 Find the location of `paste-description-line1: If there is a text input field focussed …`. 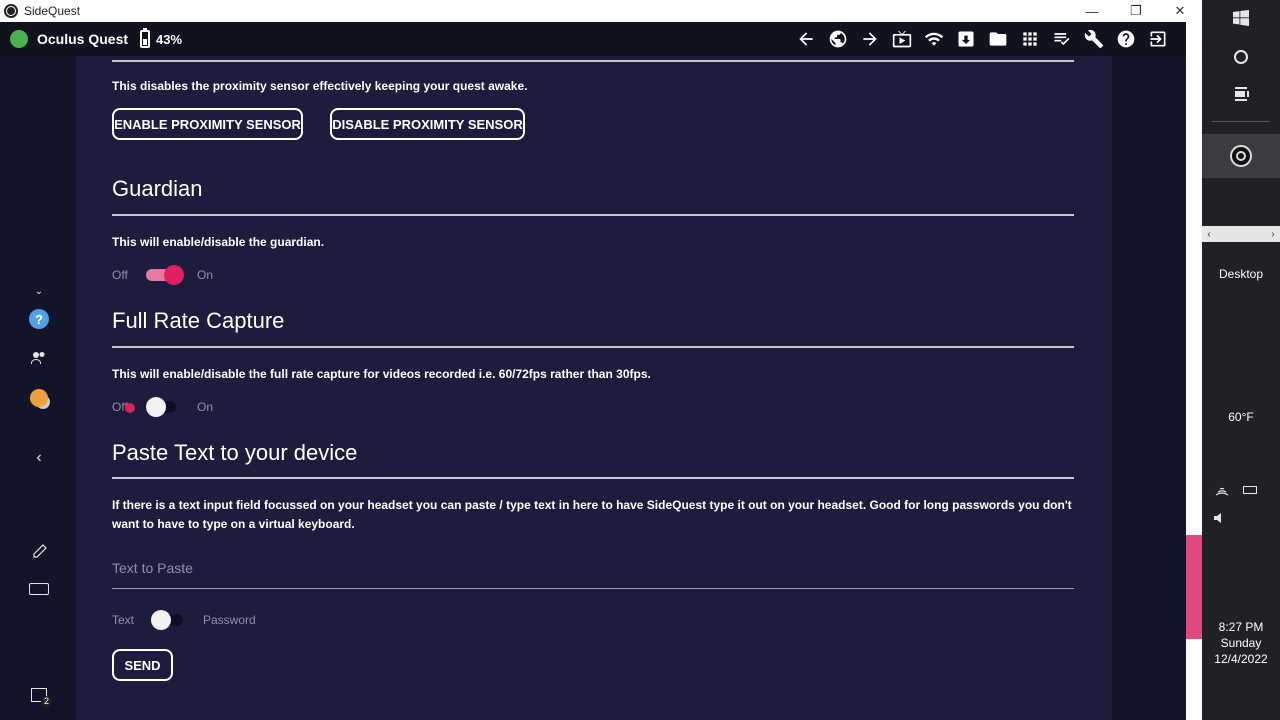

paste-description-line1: If there is a text input field focussed … is located at coordinates (592, 505).